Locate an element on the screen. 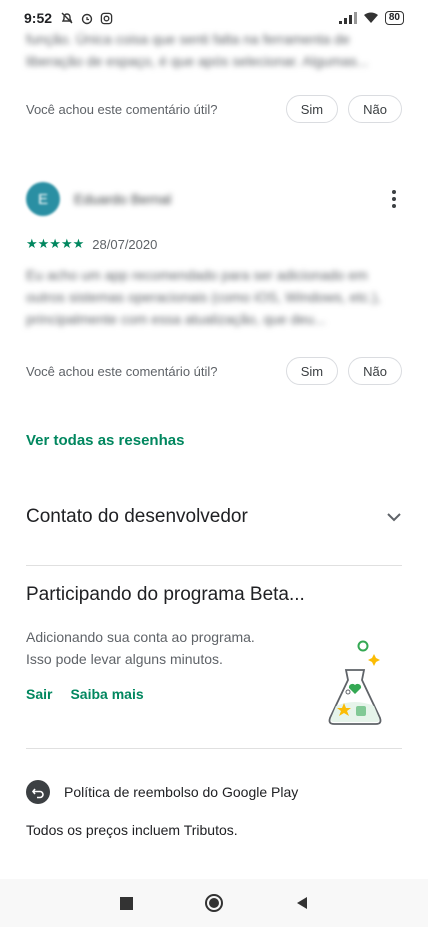  wifi-icon is located at coordinates (370, 17).